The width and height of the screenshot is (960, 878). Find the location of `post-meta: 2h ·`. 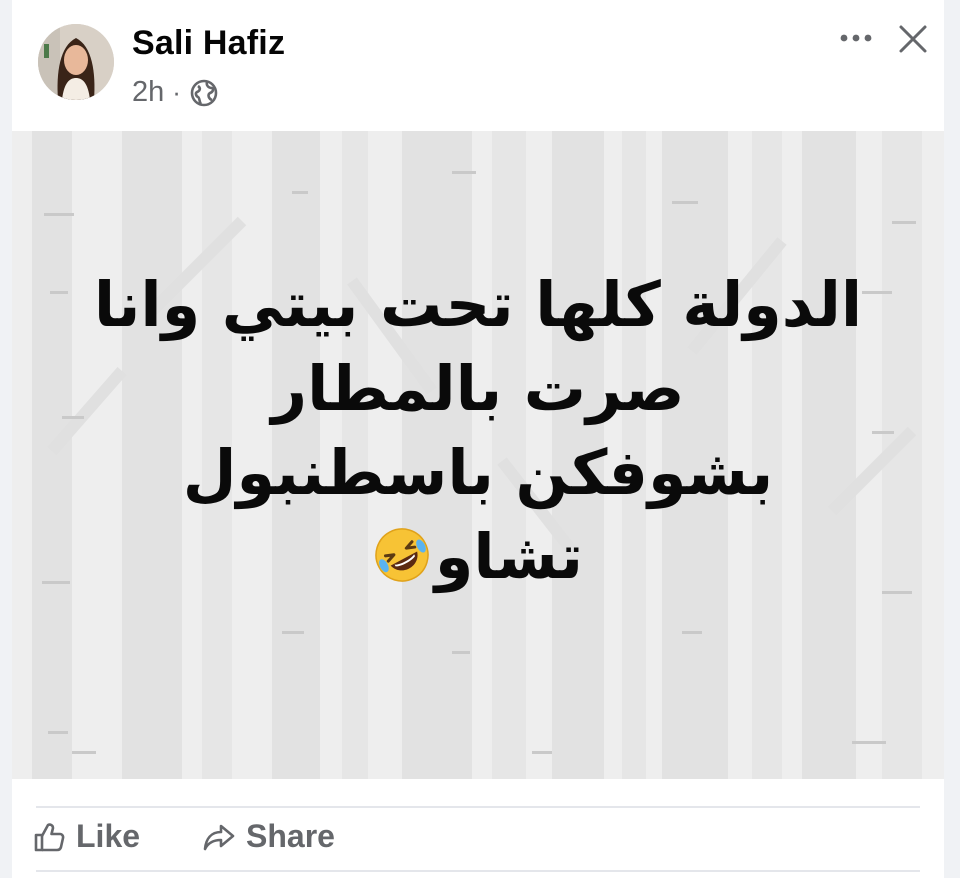

post-meta: 2h · is located at coordinates (175, 92).